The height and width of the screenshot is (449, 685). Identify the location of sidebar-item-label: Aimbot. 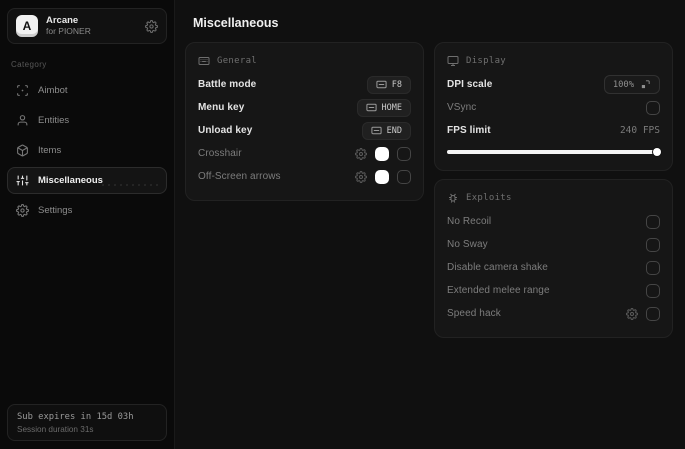
(53, 90).